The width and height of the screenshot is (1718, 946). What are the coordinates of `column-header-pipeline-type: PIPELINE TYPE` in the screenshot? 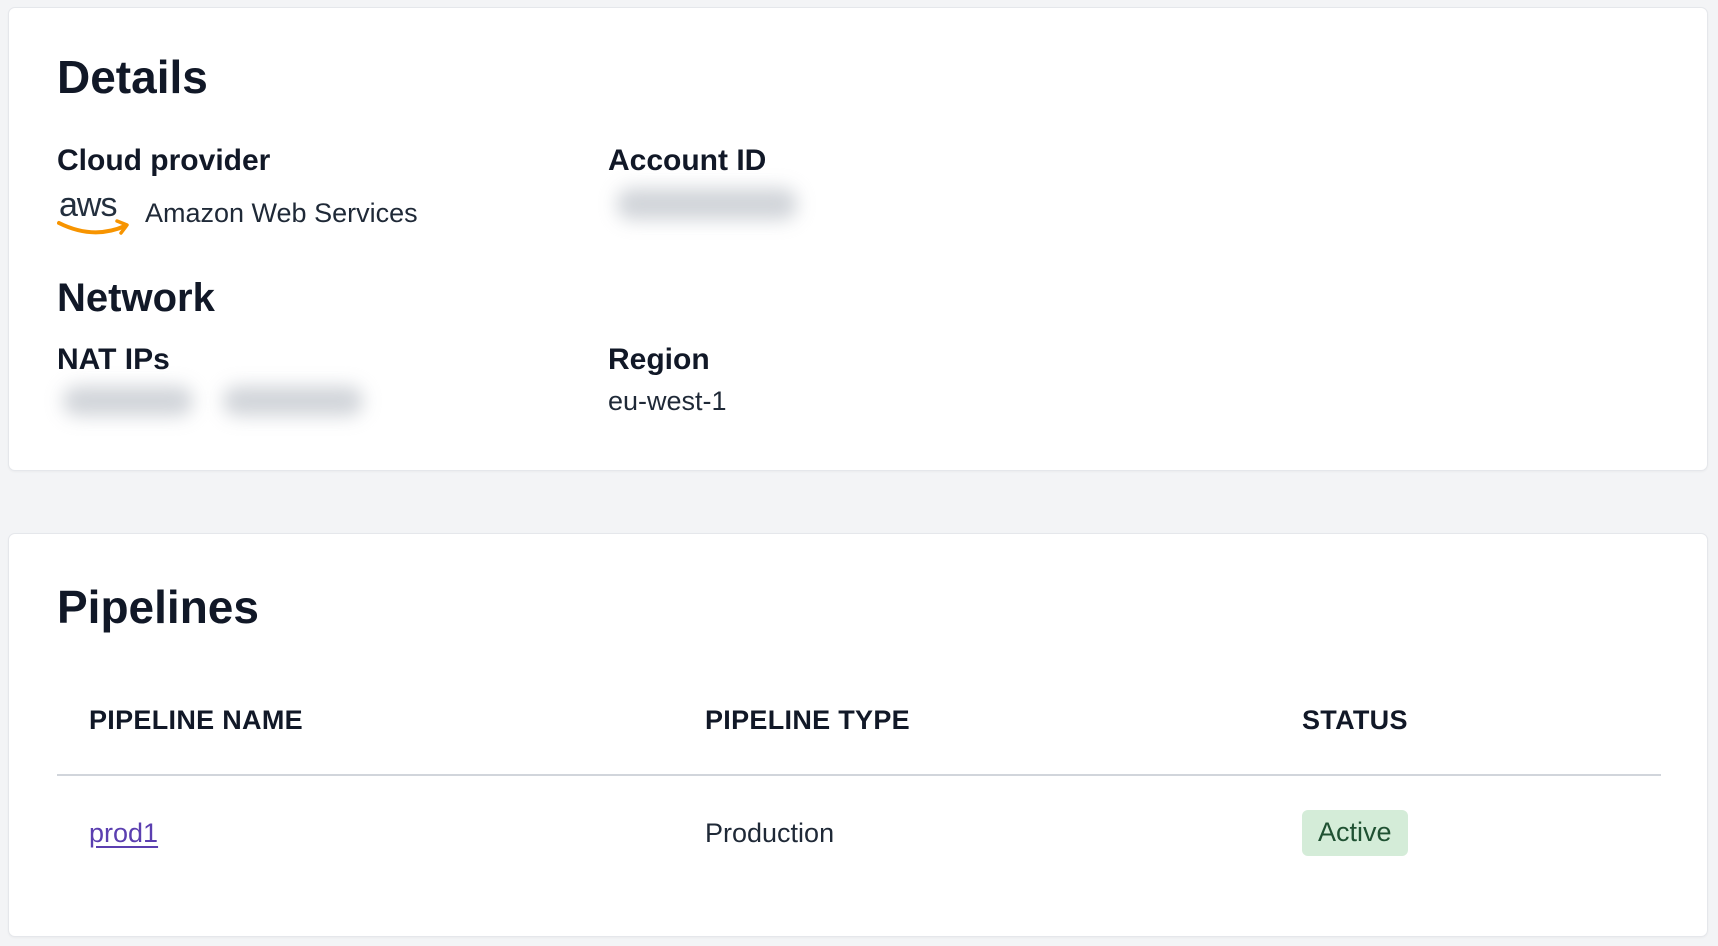 It's located at (807, 720).